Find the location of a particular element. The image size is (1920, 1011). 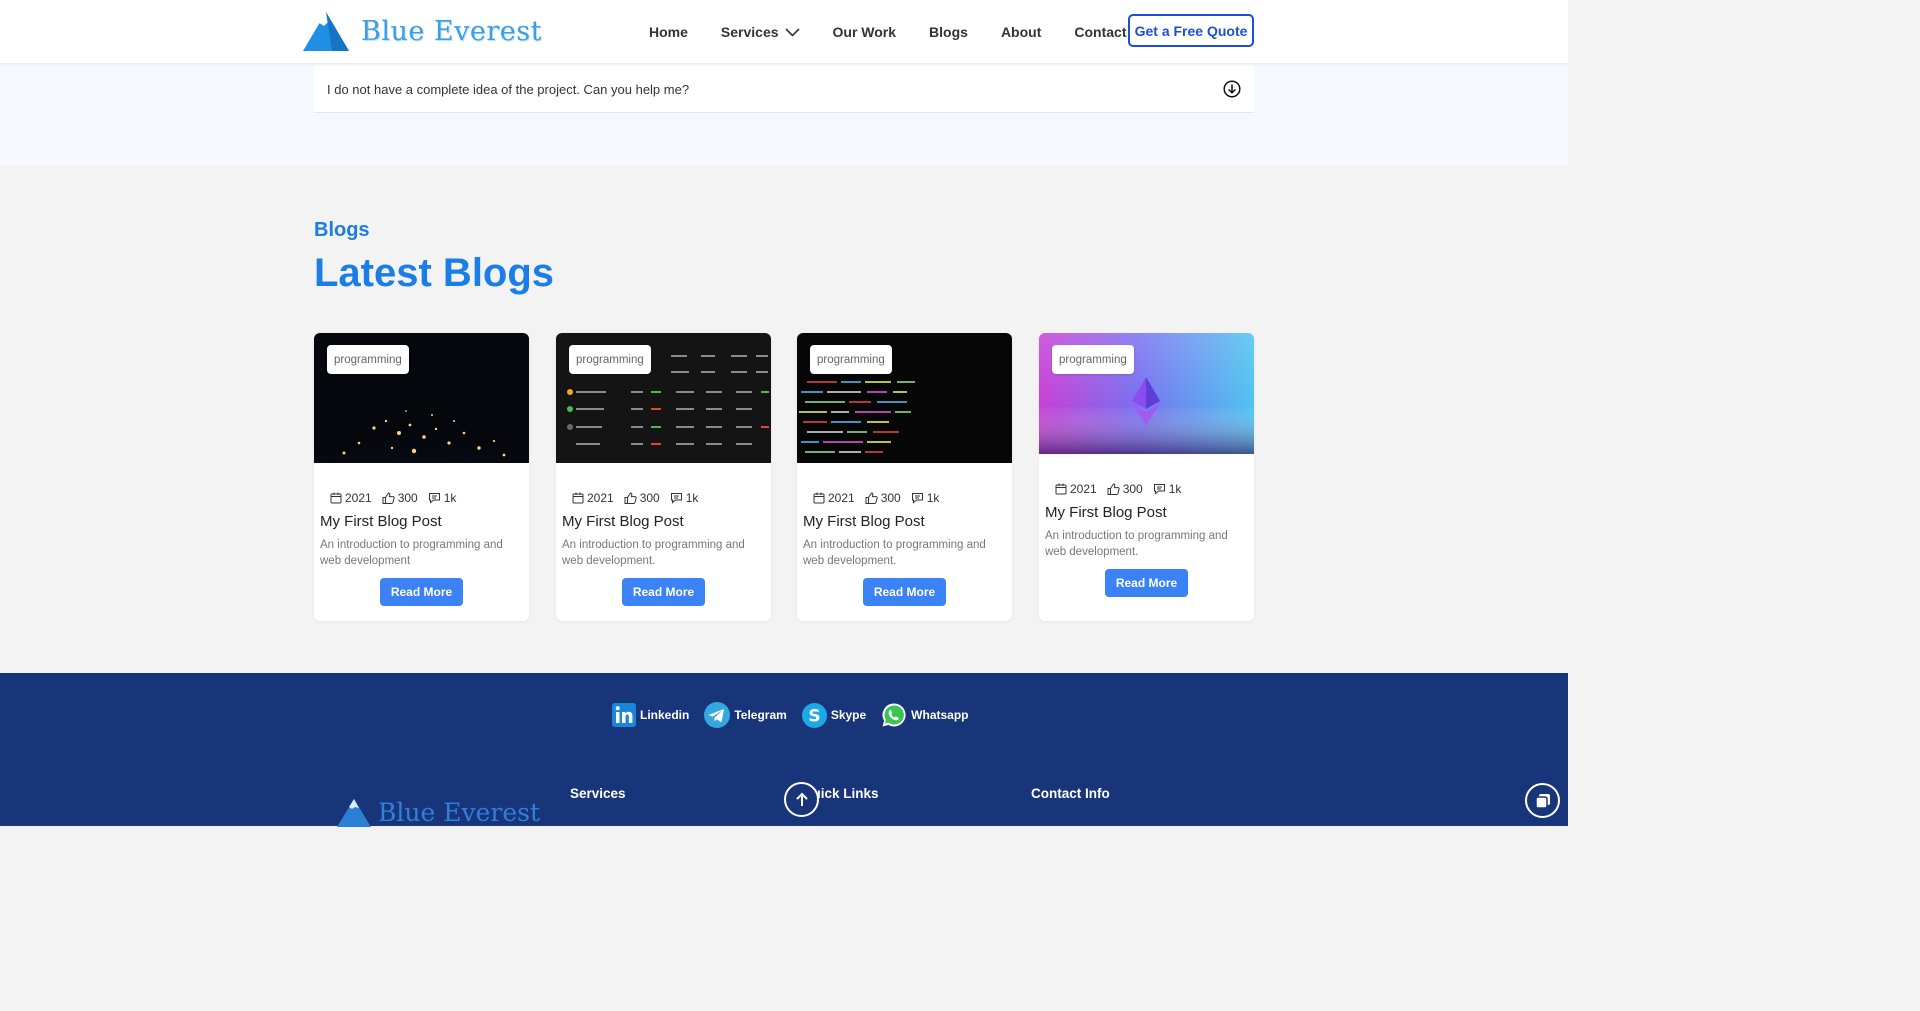

arrow-up-icon is located at coordinates (801, 799).